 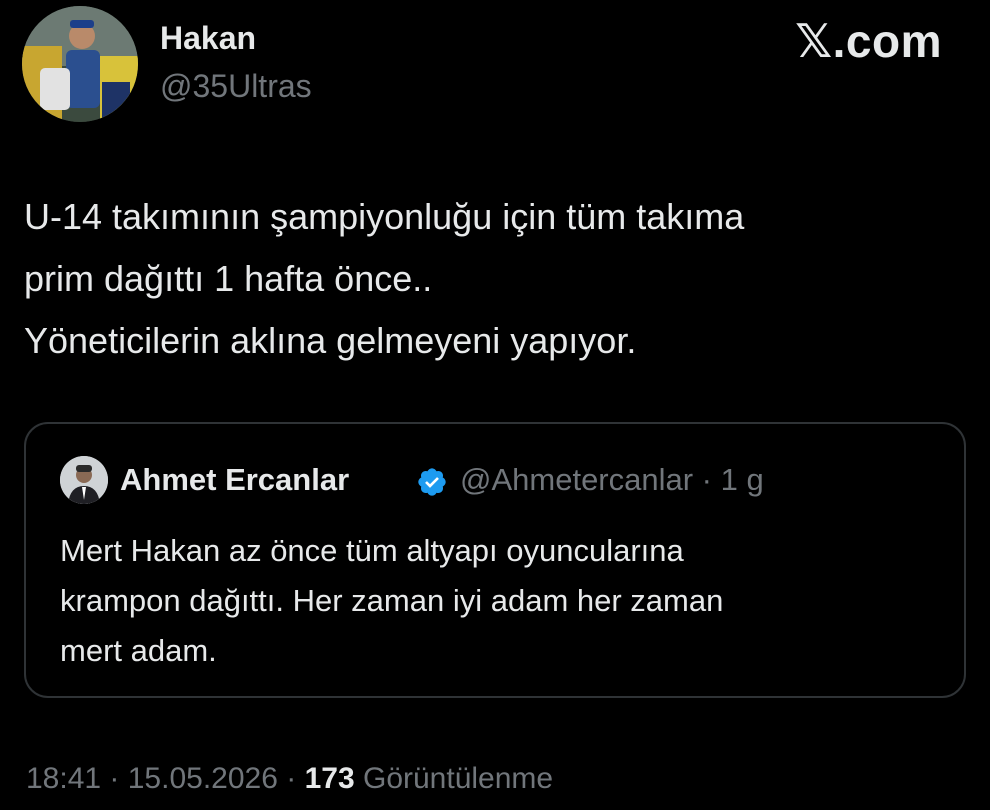 I want to click on quote-time: 1 g, so click(x=742, y=479).